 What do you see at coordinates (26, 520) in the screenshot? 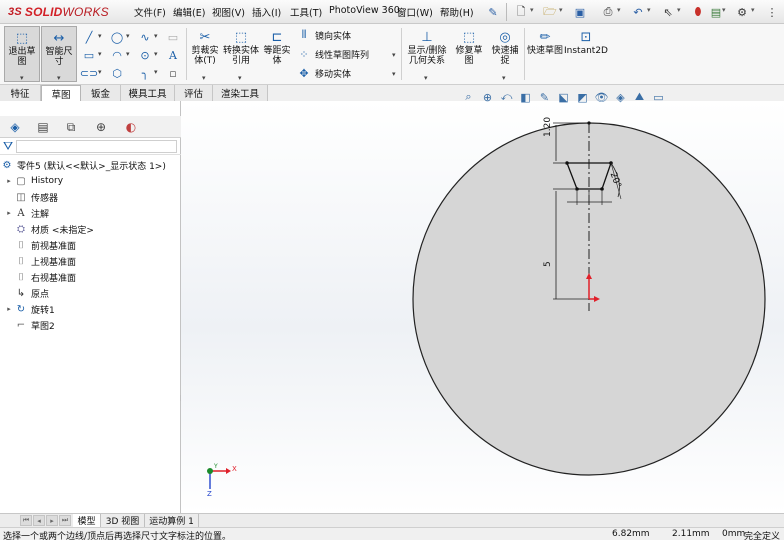
I see `first-tab-icon: ⏮` at bounding box center [26, 520].